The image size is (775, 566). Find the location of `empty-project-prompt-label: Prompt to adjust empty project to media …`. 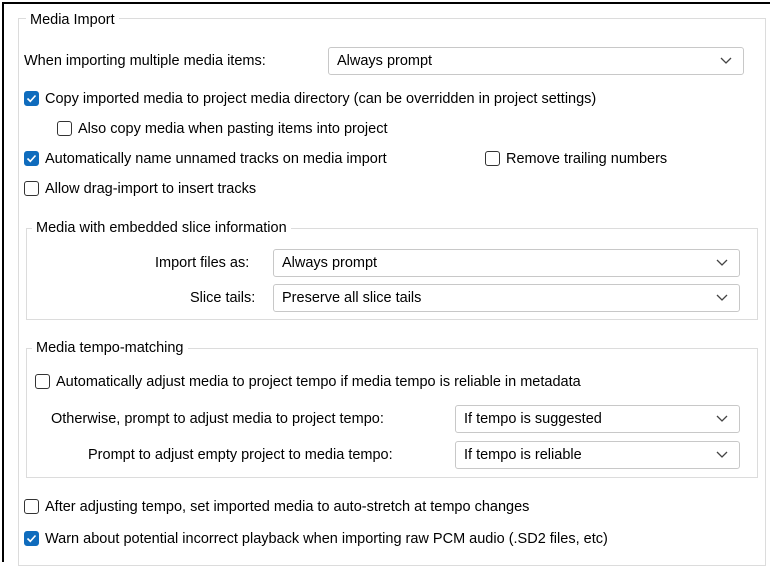

empty-project-prompt-label: Prompt to adjust empty project to media … is located at coordinates (240, 455).